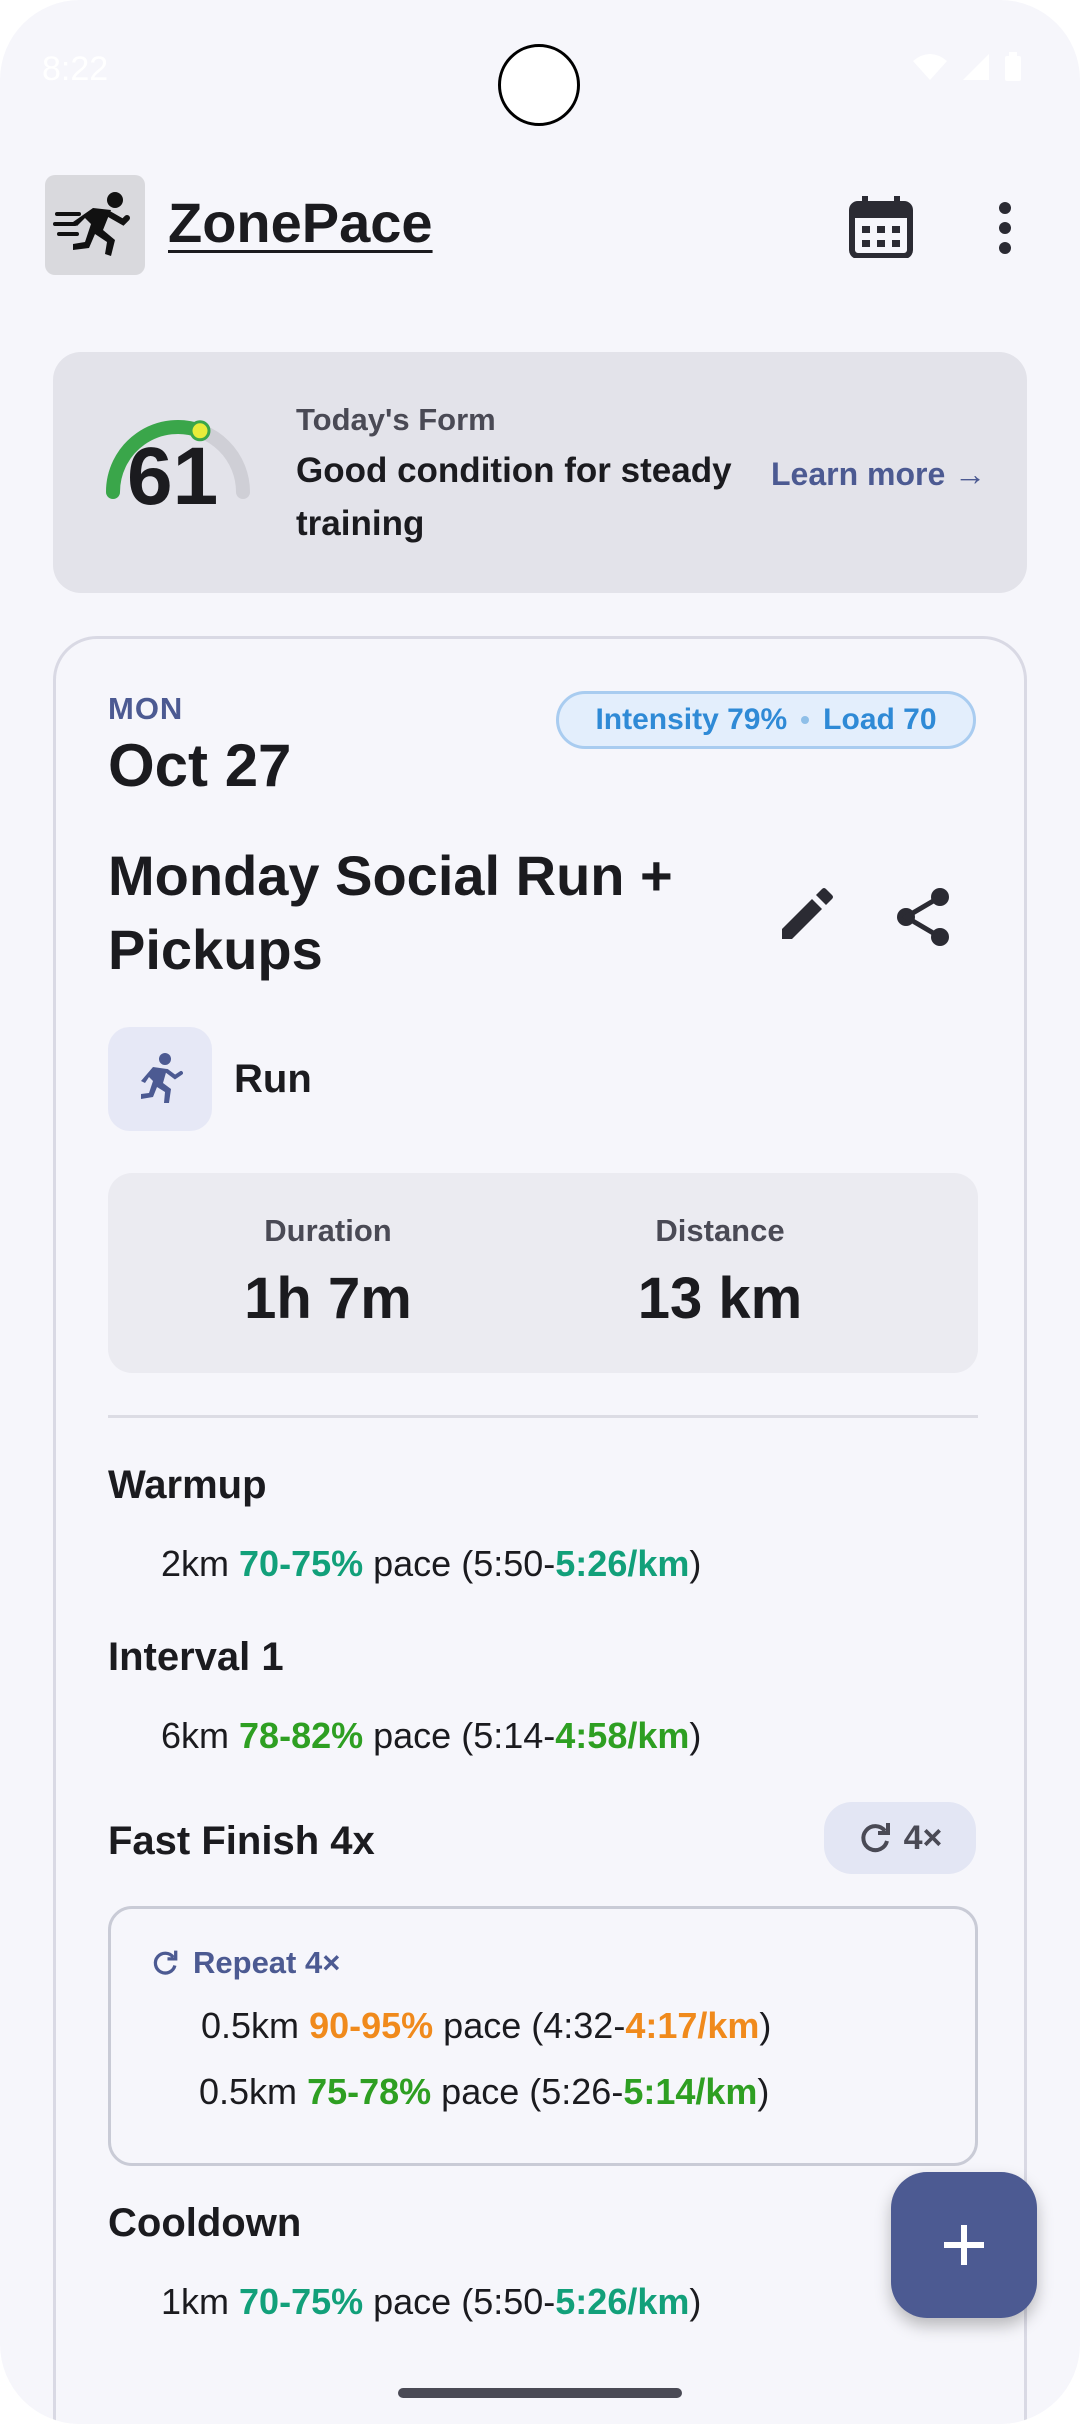  Describe the element at coordinates (691, 719) in the screenshot. I see `intensity-label: Intensity 79%` at that location.